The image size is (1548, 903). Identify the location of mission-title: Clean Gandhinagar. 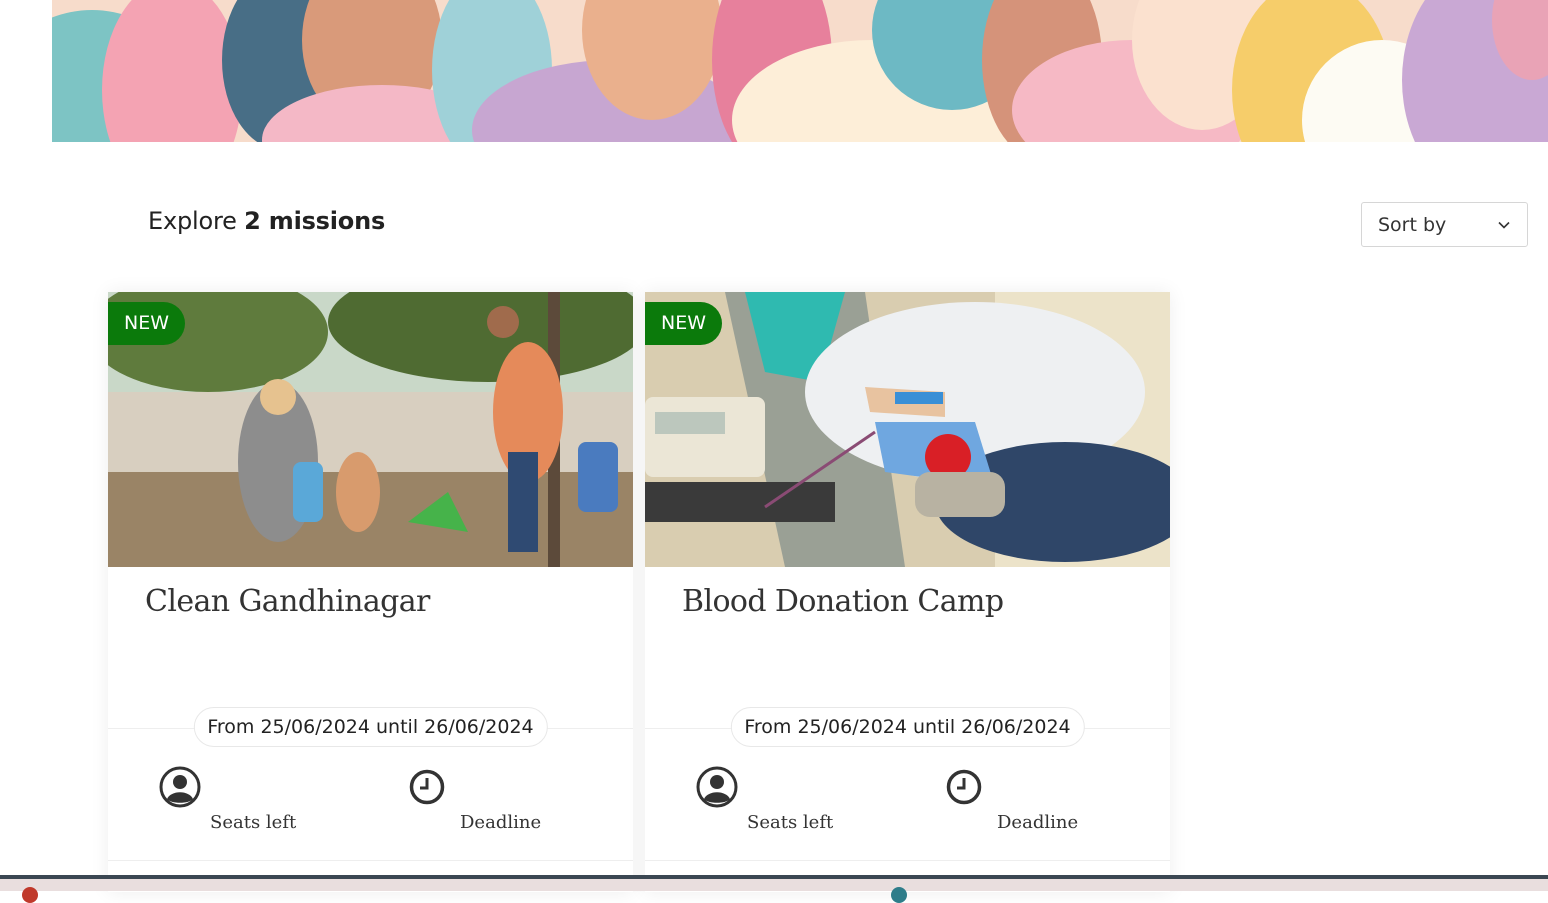
(287, 601).